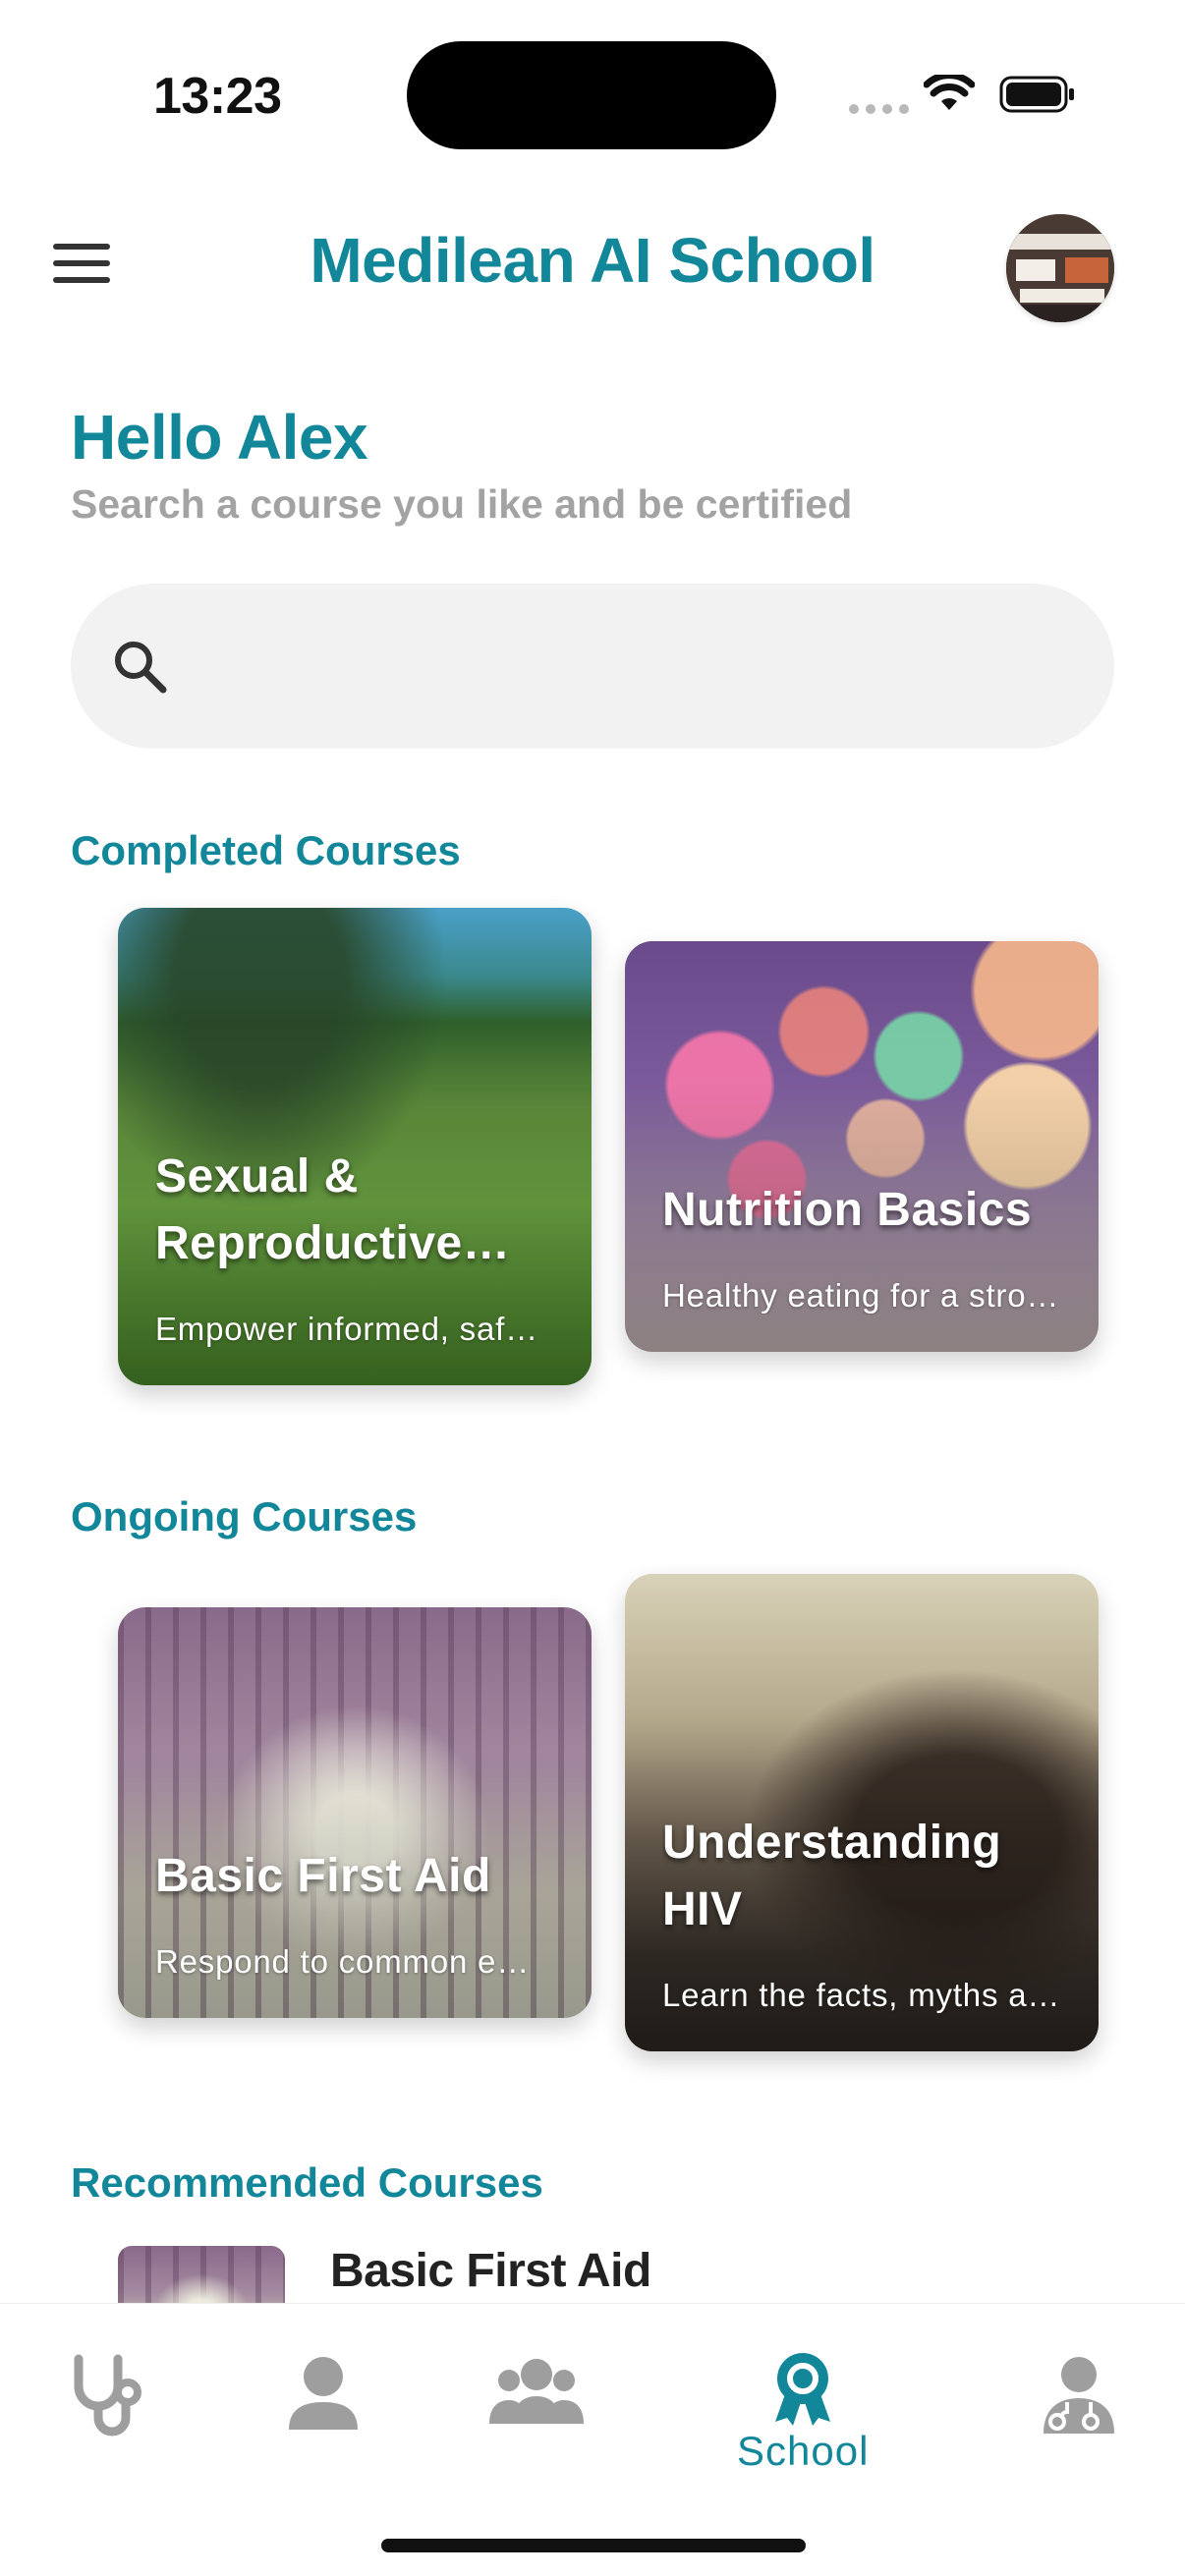 The width and height of the screenshot is (1185, 2576). I want to click on nav-item-school: School, so click(803, 2413).